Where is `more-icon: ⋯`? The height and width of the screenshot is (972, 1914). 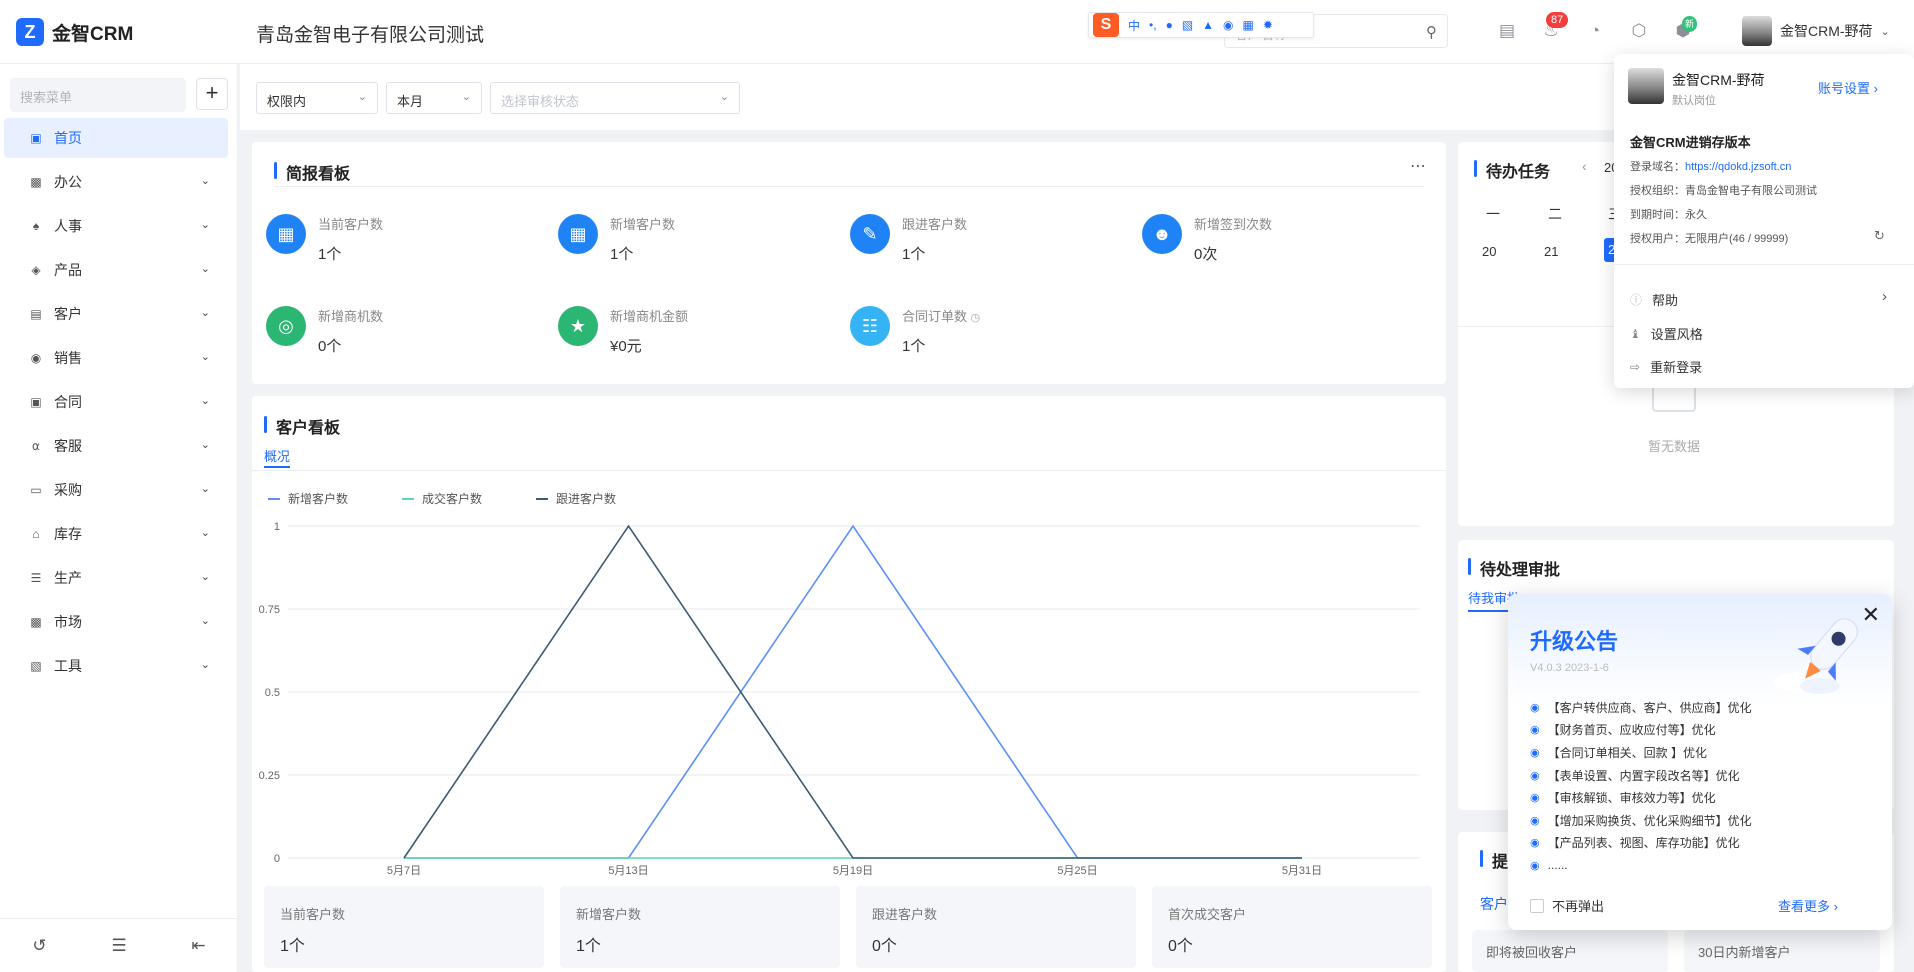
more-icon: ⋯ is located at coordinates (1418, 166).